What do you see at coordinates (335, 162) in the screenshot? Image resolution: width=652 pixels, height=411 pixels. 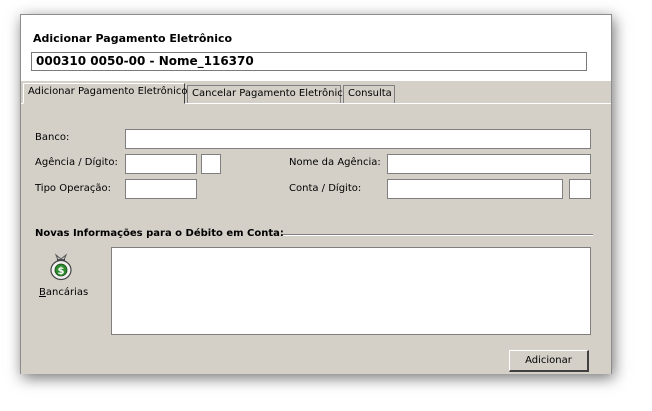 I see `nome-agencia-label: Nome da Agência:` at bounding box center [335, 162].